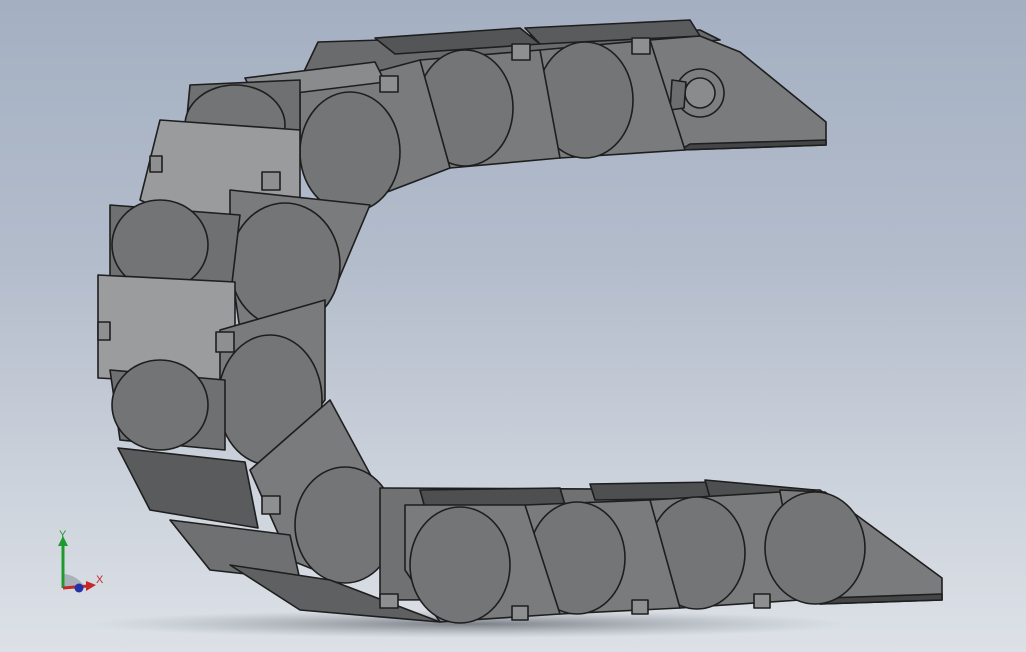 The height and width of the screenshot is (652, 1026). What do you see at coordinates (678, 95) in the screenshot?
I see `bracket-key` at bounding box center [678, 95].